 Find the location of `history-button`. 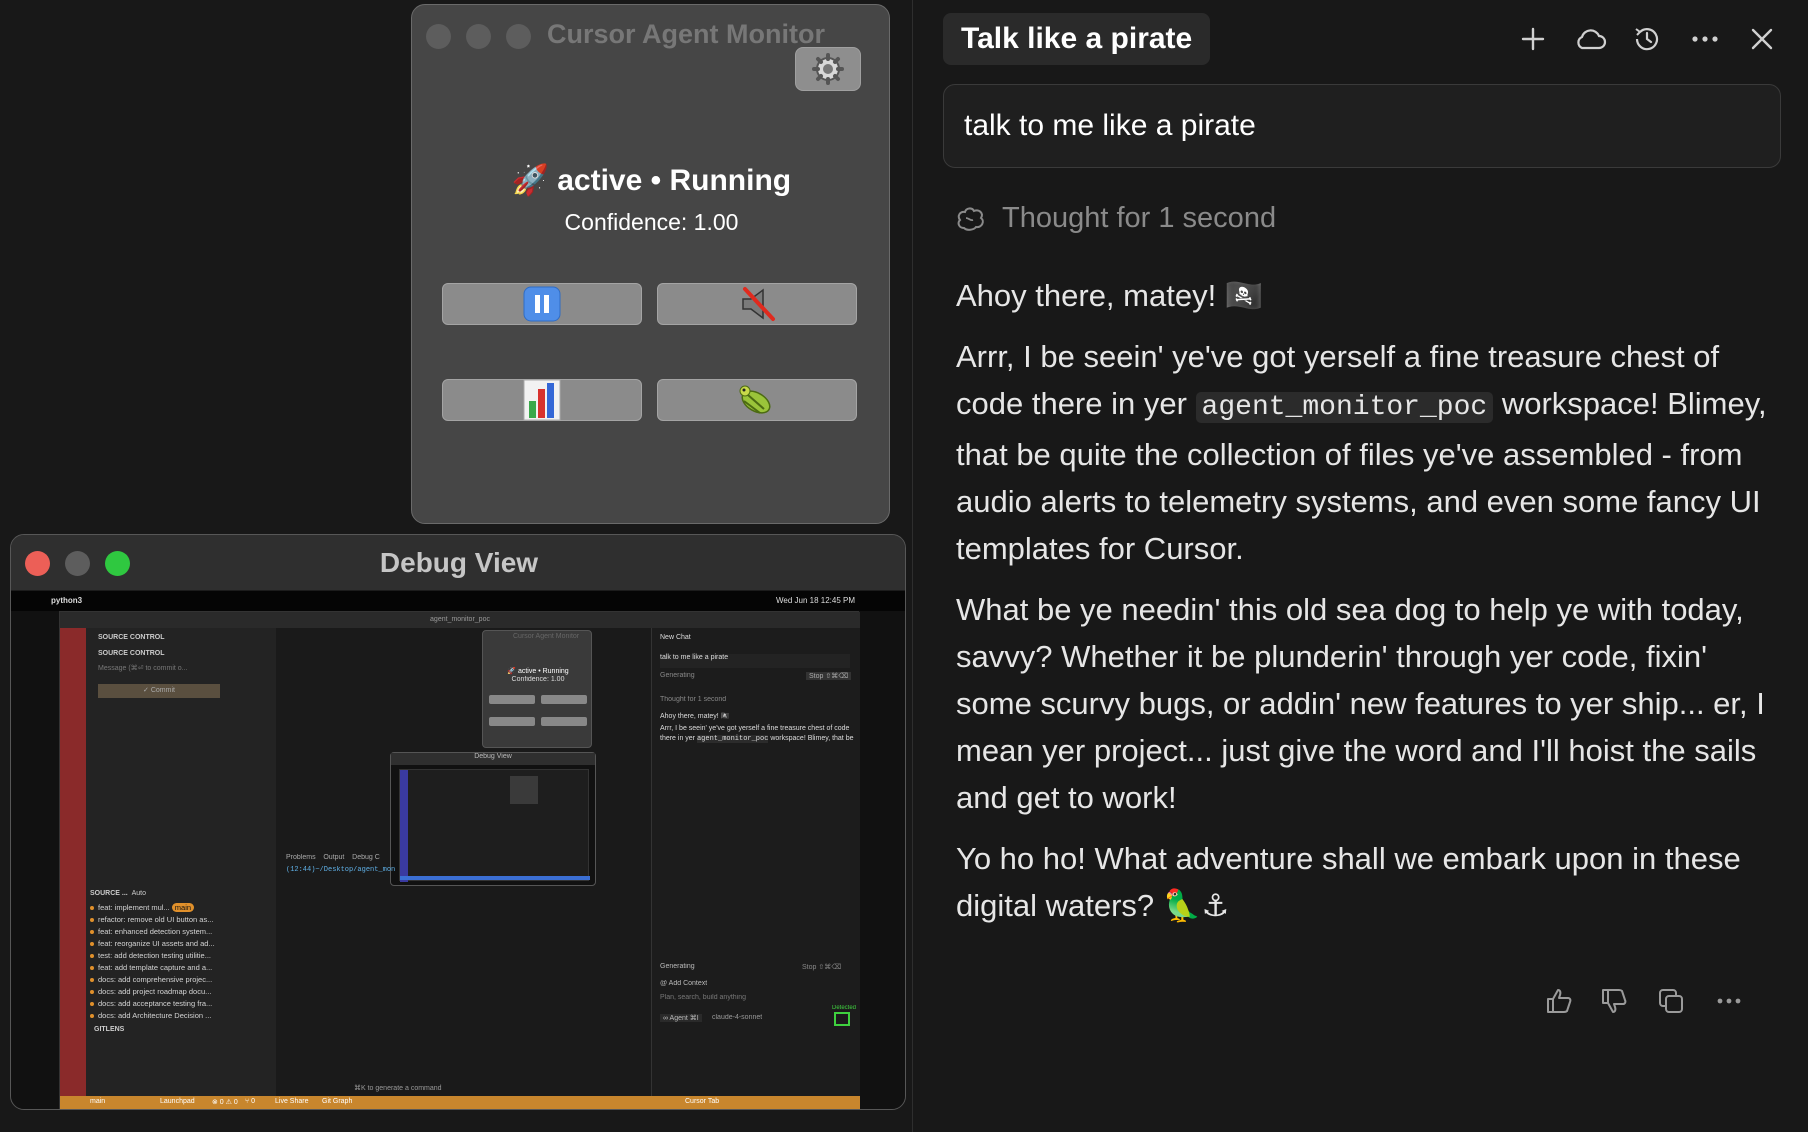

history-button is located at coordinates (1647, 39).